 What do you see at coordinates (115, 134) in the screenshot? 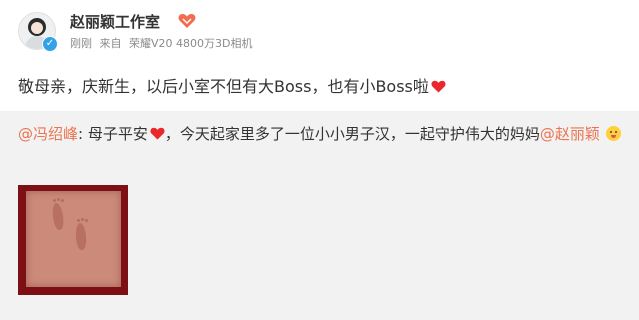
I see `repost-text-part1: 母子平安` at bounding box center [115, 134].